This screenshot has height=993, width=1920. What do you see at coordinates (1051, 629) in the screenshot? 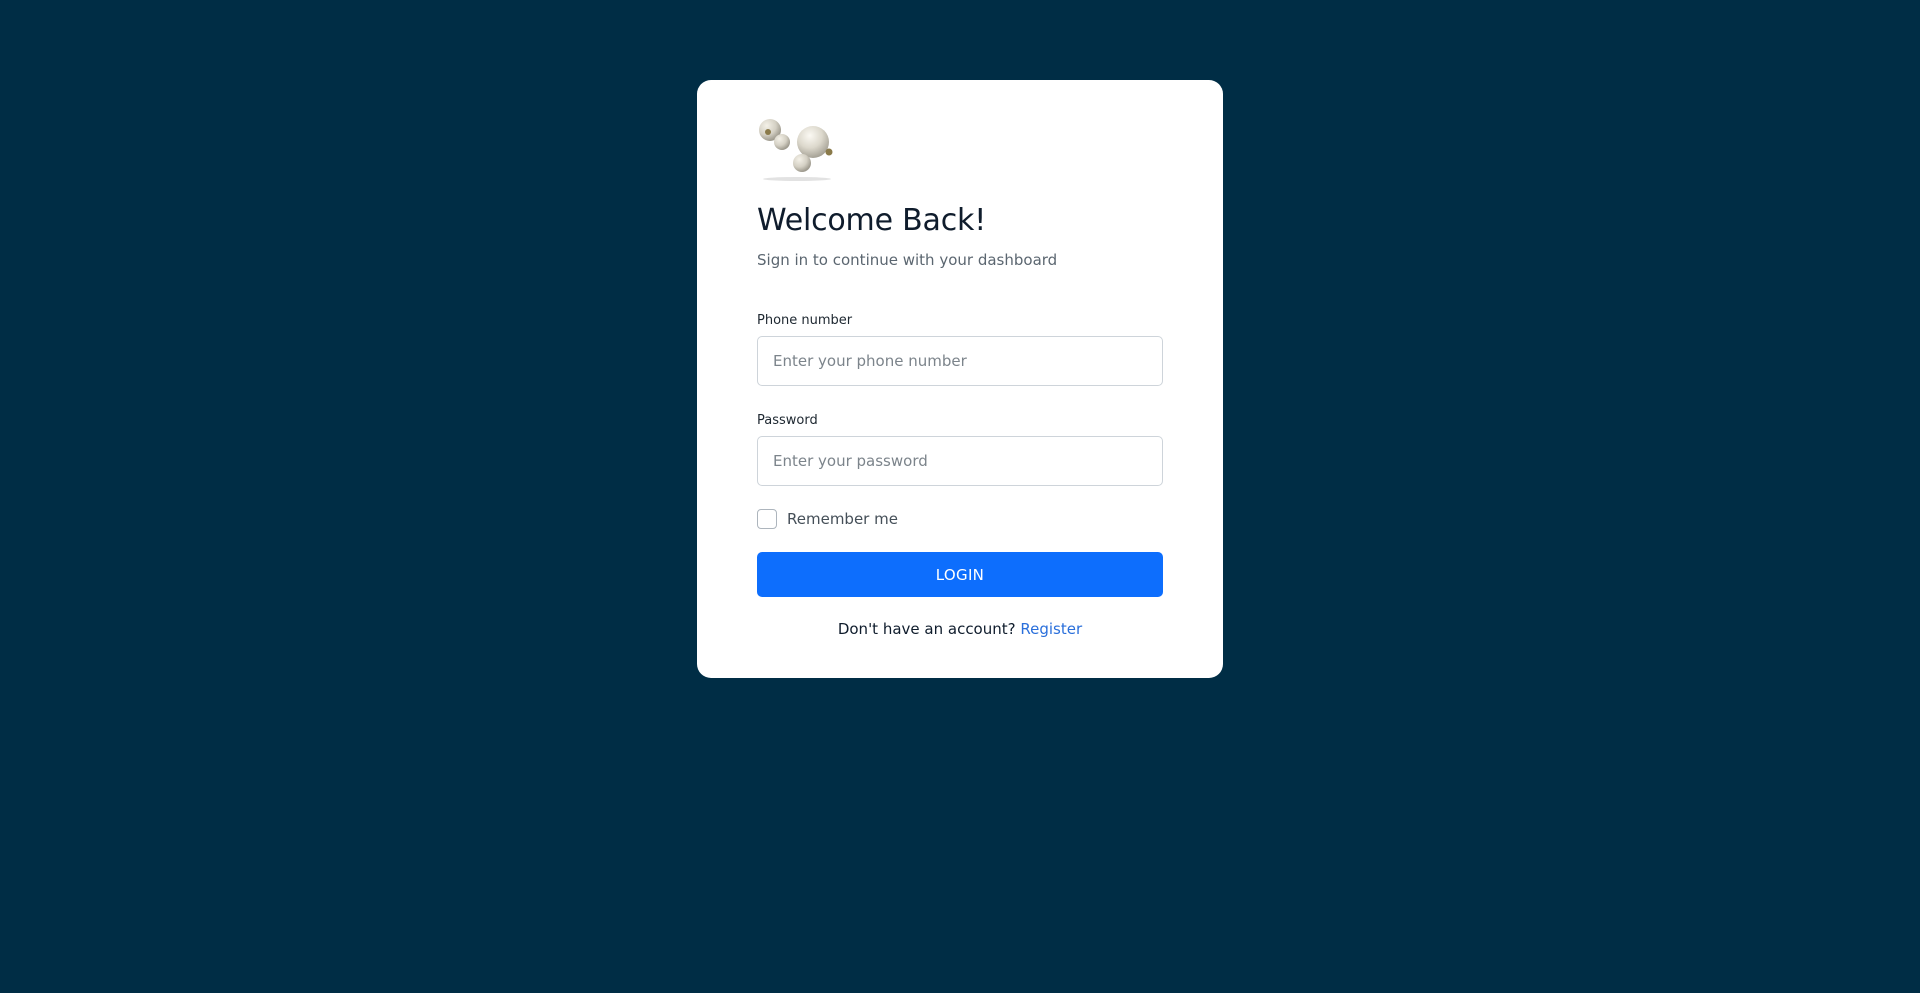
I see `register-link: Register` at bounding box center [1051, 629].